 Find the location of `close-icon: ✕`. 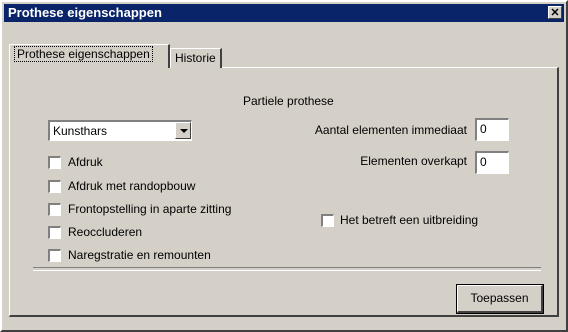

close-icon: ✕ is located at coordinates (555, 13).